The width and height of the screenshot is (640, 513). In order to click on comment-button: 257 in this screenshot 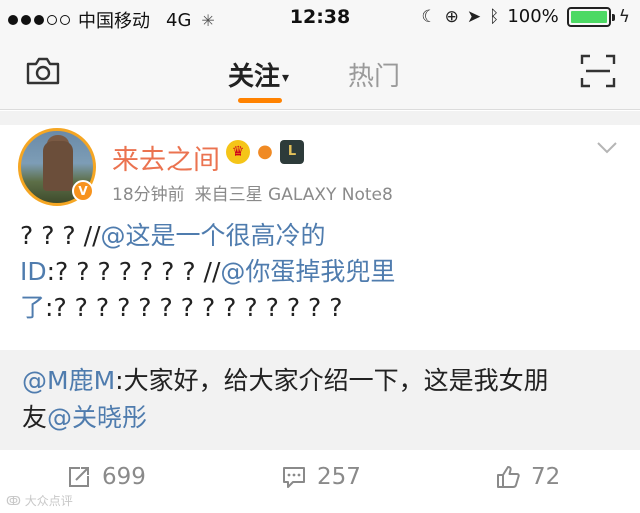, I will do `click(321, 477)`.